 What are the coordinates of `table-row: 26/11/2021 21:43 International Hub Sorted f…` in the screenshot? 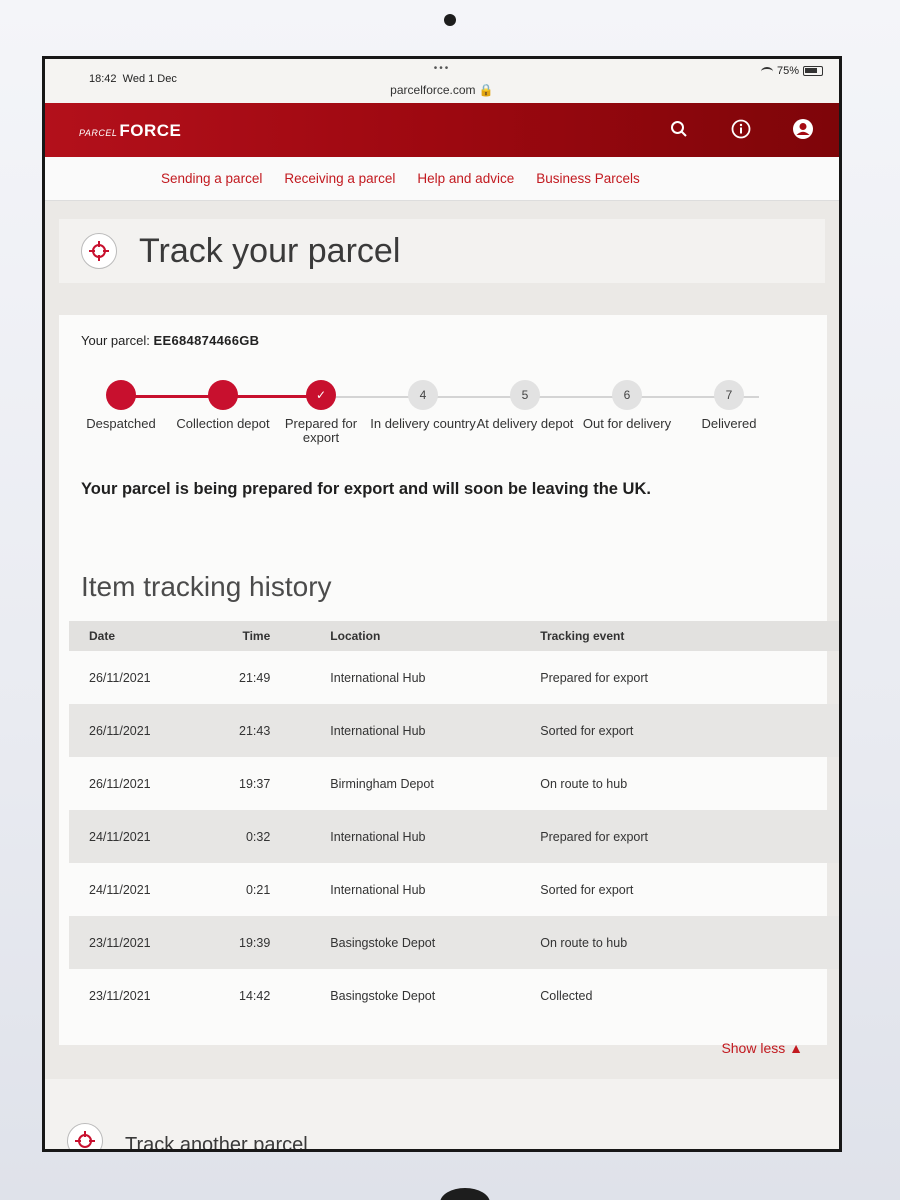 It's located at (454, 730).